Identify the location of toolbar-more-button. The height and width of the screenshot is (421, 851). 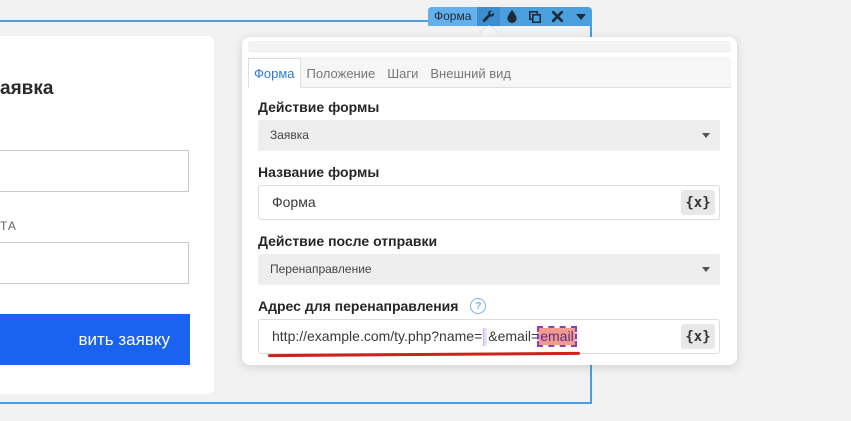
(580, 16).